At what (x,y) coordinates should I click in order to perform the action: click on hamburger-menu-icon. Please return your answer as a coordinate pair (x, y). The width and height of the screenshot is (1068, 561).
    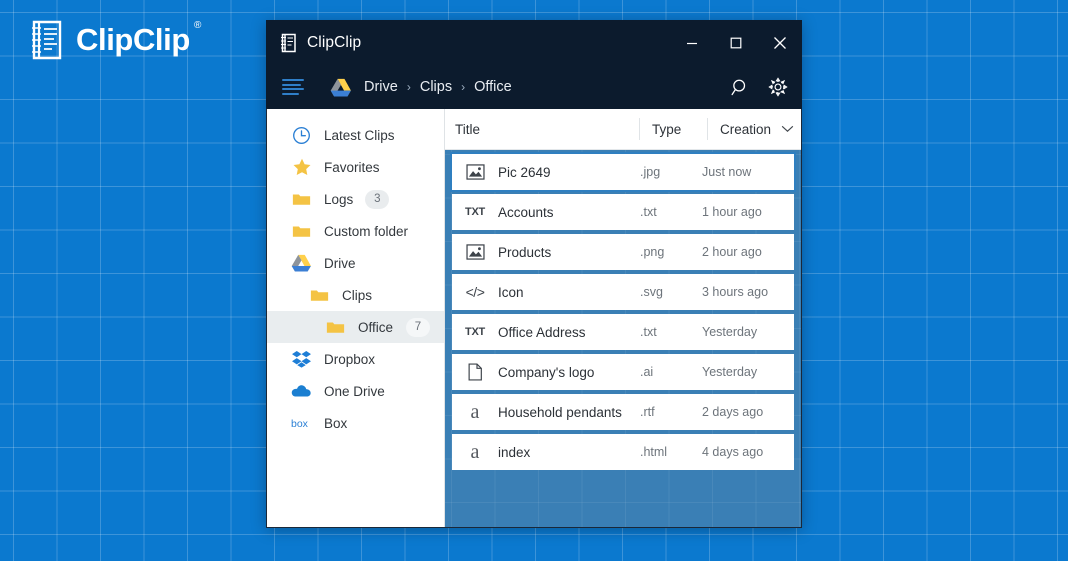
    Looking at the image, I should click on (293, 87).